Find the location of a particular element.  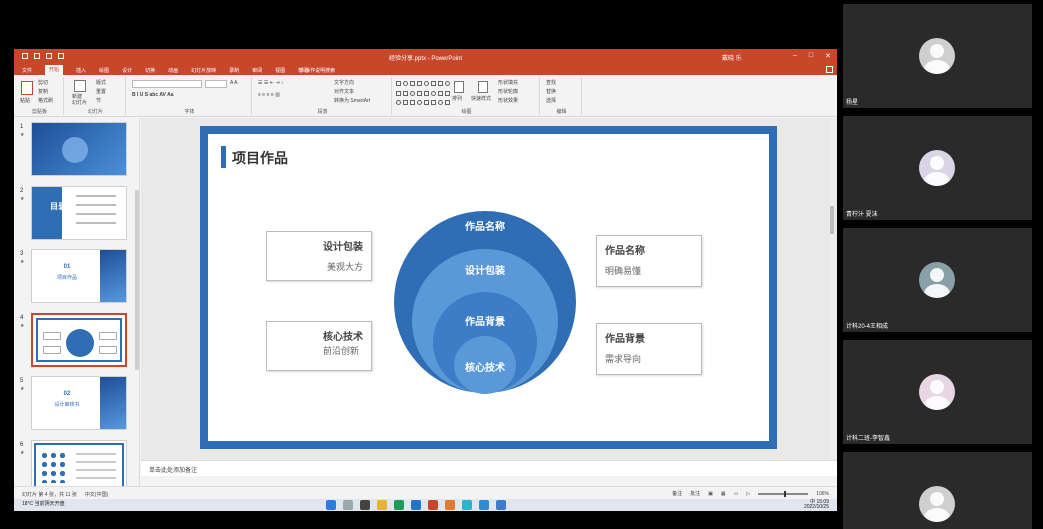

tab-7: 幻灯片放映 is located at coordinates (203, 71).